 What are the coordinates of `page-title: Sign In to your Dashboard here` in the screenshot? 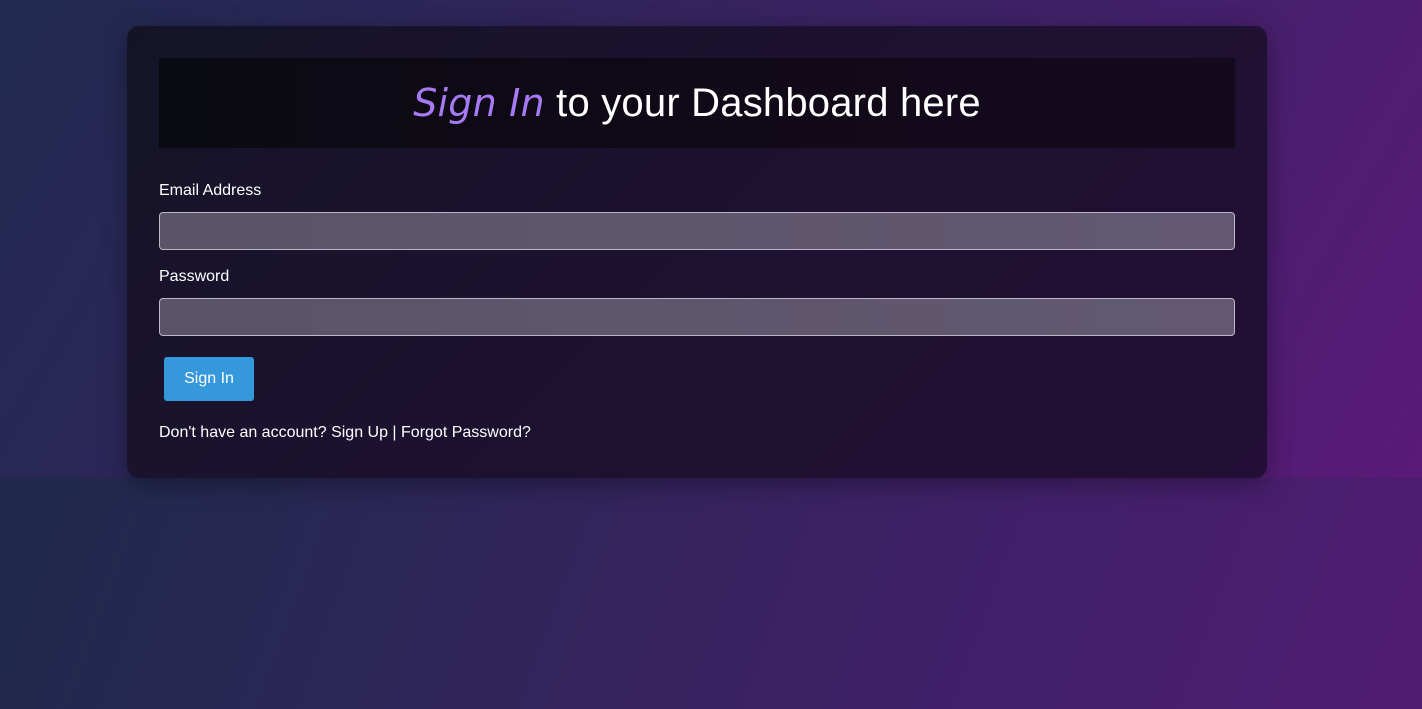 It's located at (697, 103).